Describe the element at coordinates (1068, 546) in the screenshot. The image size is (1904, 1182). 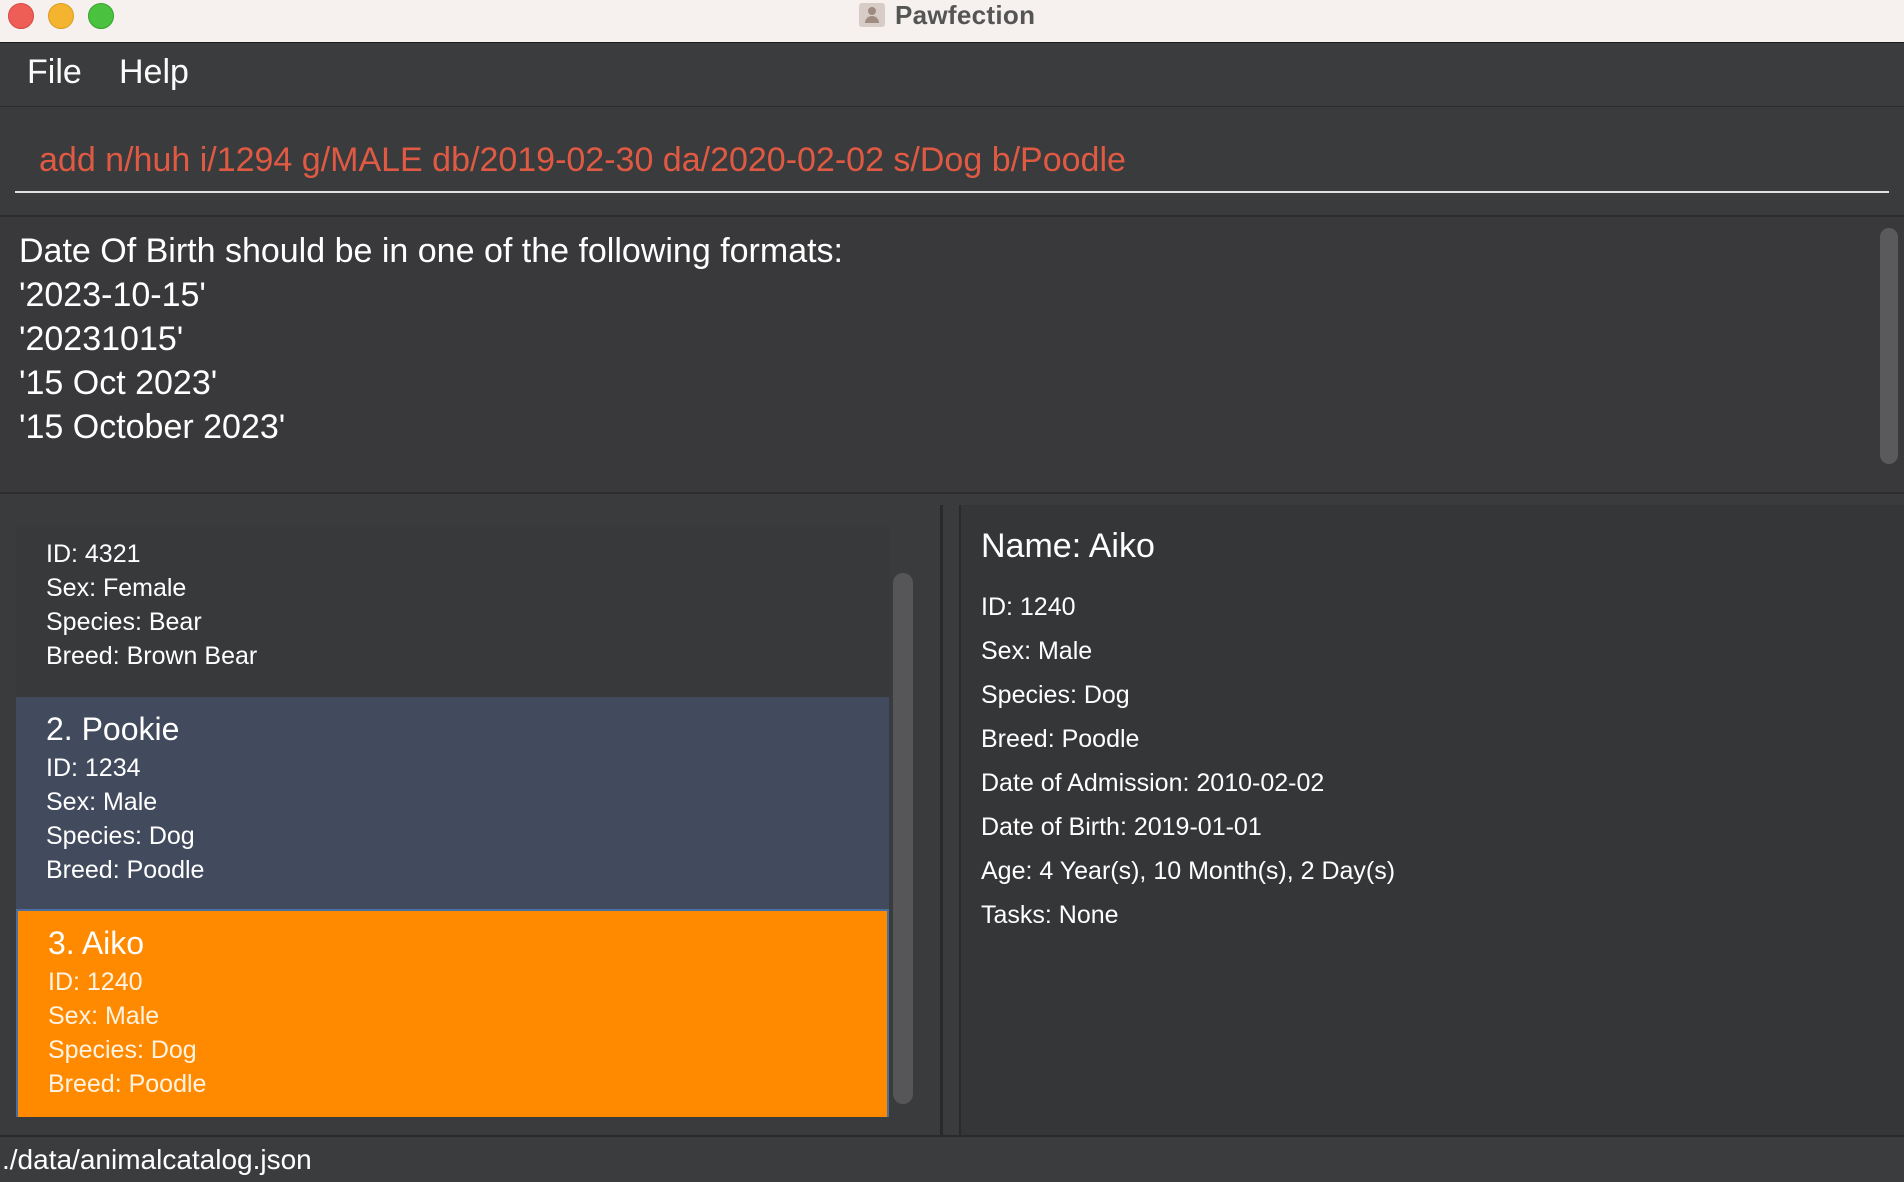
I see `detail-name: Name: Aiko` at that location.